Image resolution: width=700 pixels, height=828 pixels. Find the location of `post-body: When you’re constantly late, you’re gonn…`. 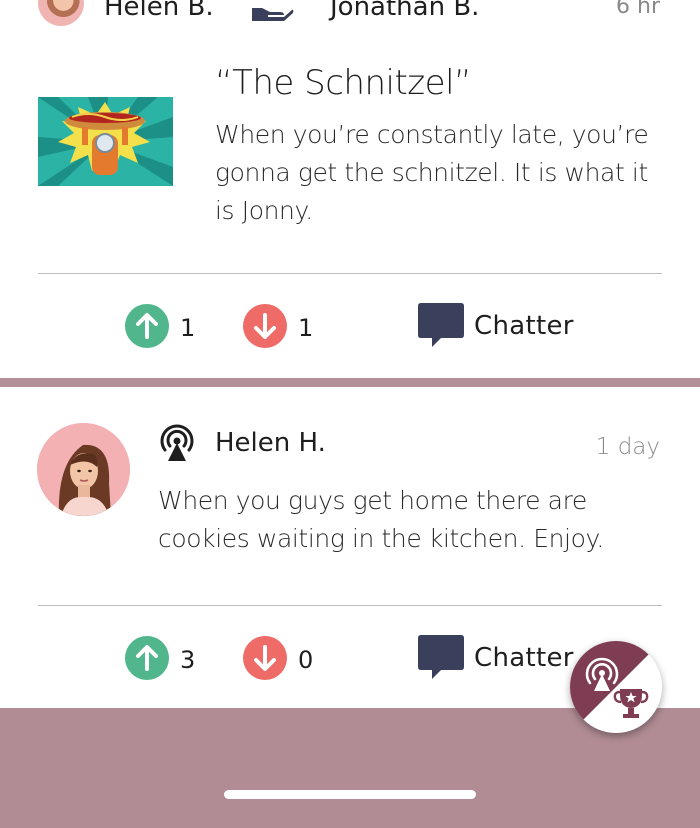

post-body: When you’re constantly late, you’re gonn… is located at coordinates (432, 172).